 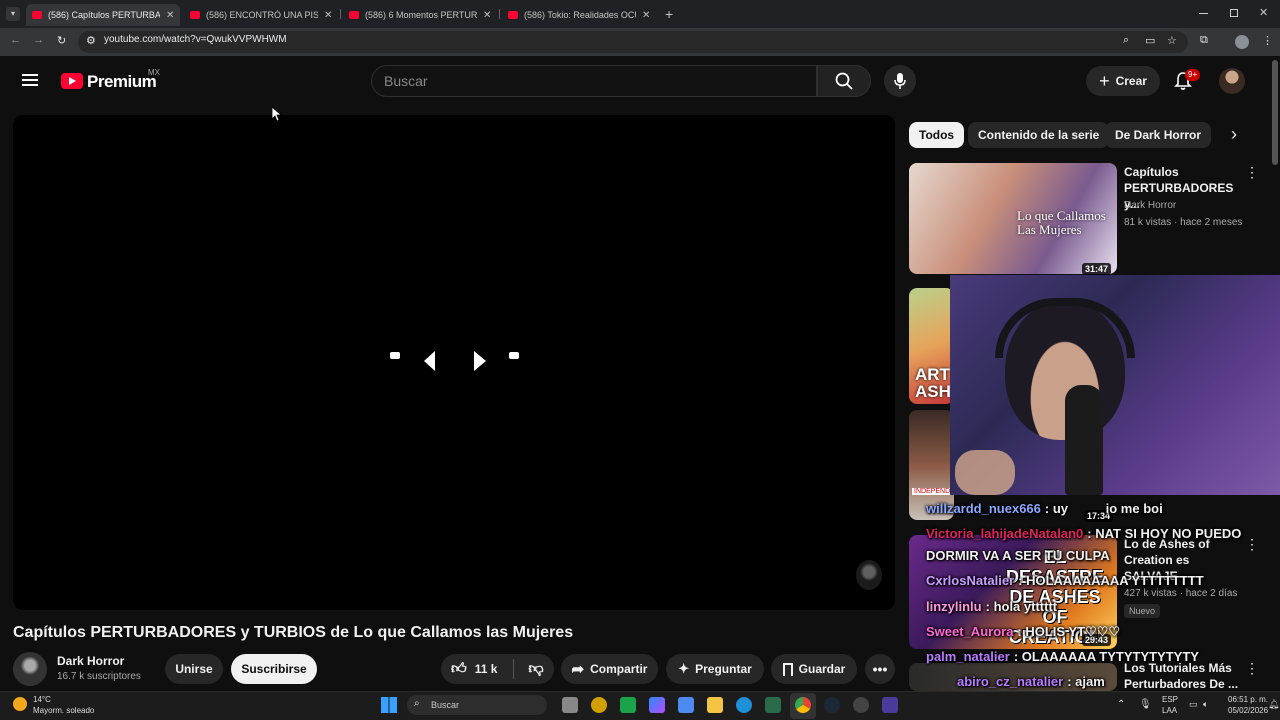 I want to click on search-label: Buscar, so click(x=445, y=705).